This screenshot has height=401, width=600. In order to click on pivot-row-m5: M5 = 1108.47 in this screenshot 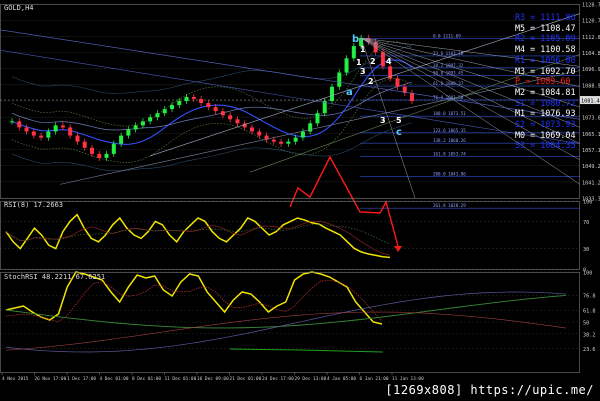, I will do `click(545, 27)`.